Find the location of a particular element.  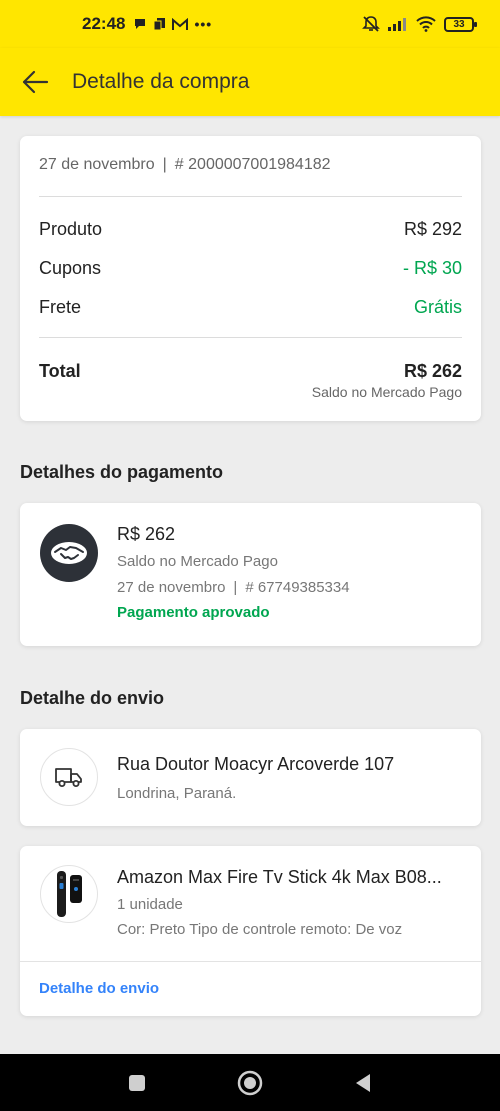

order-number: # 2000007001984182 is located at coordinates (252, 164).